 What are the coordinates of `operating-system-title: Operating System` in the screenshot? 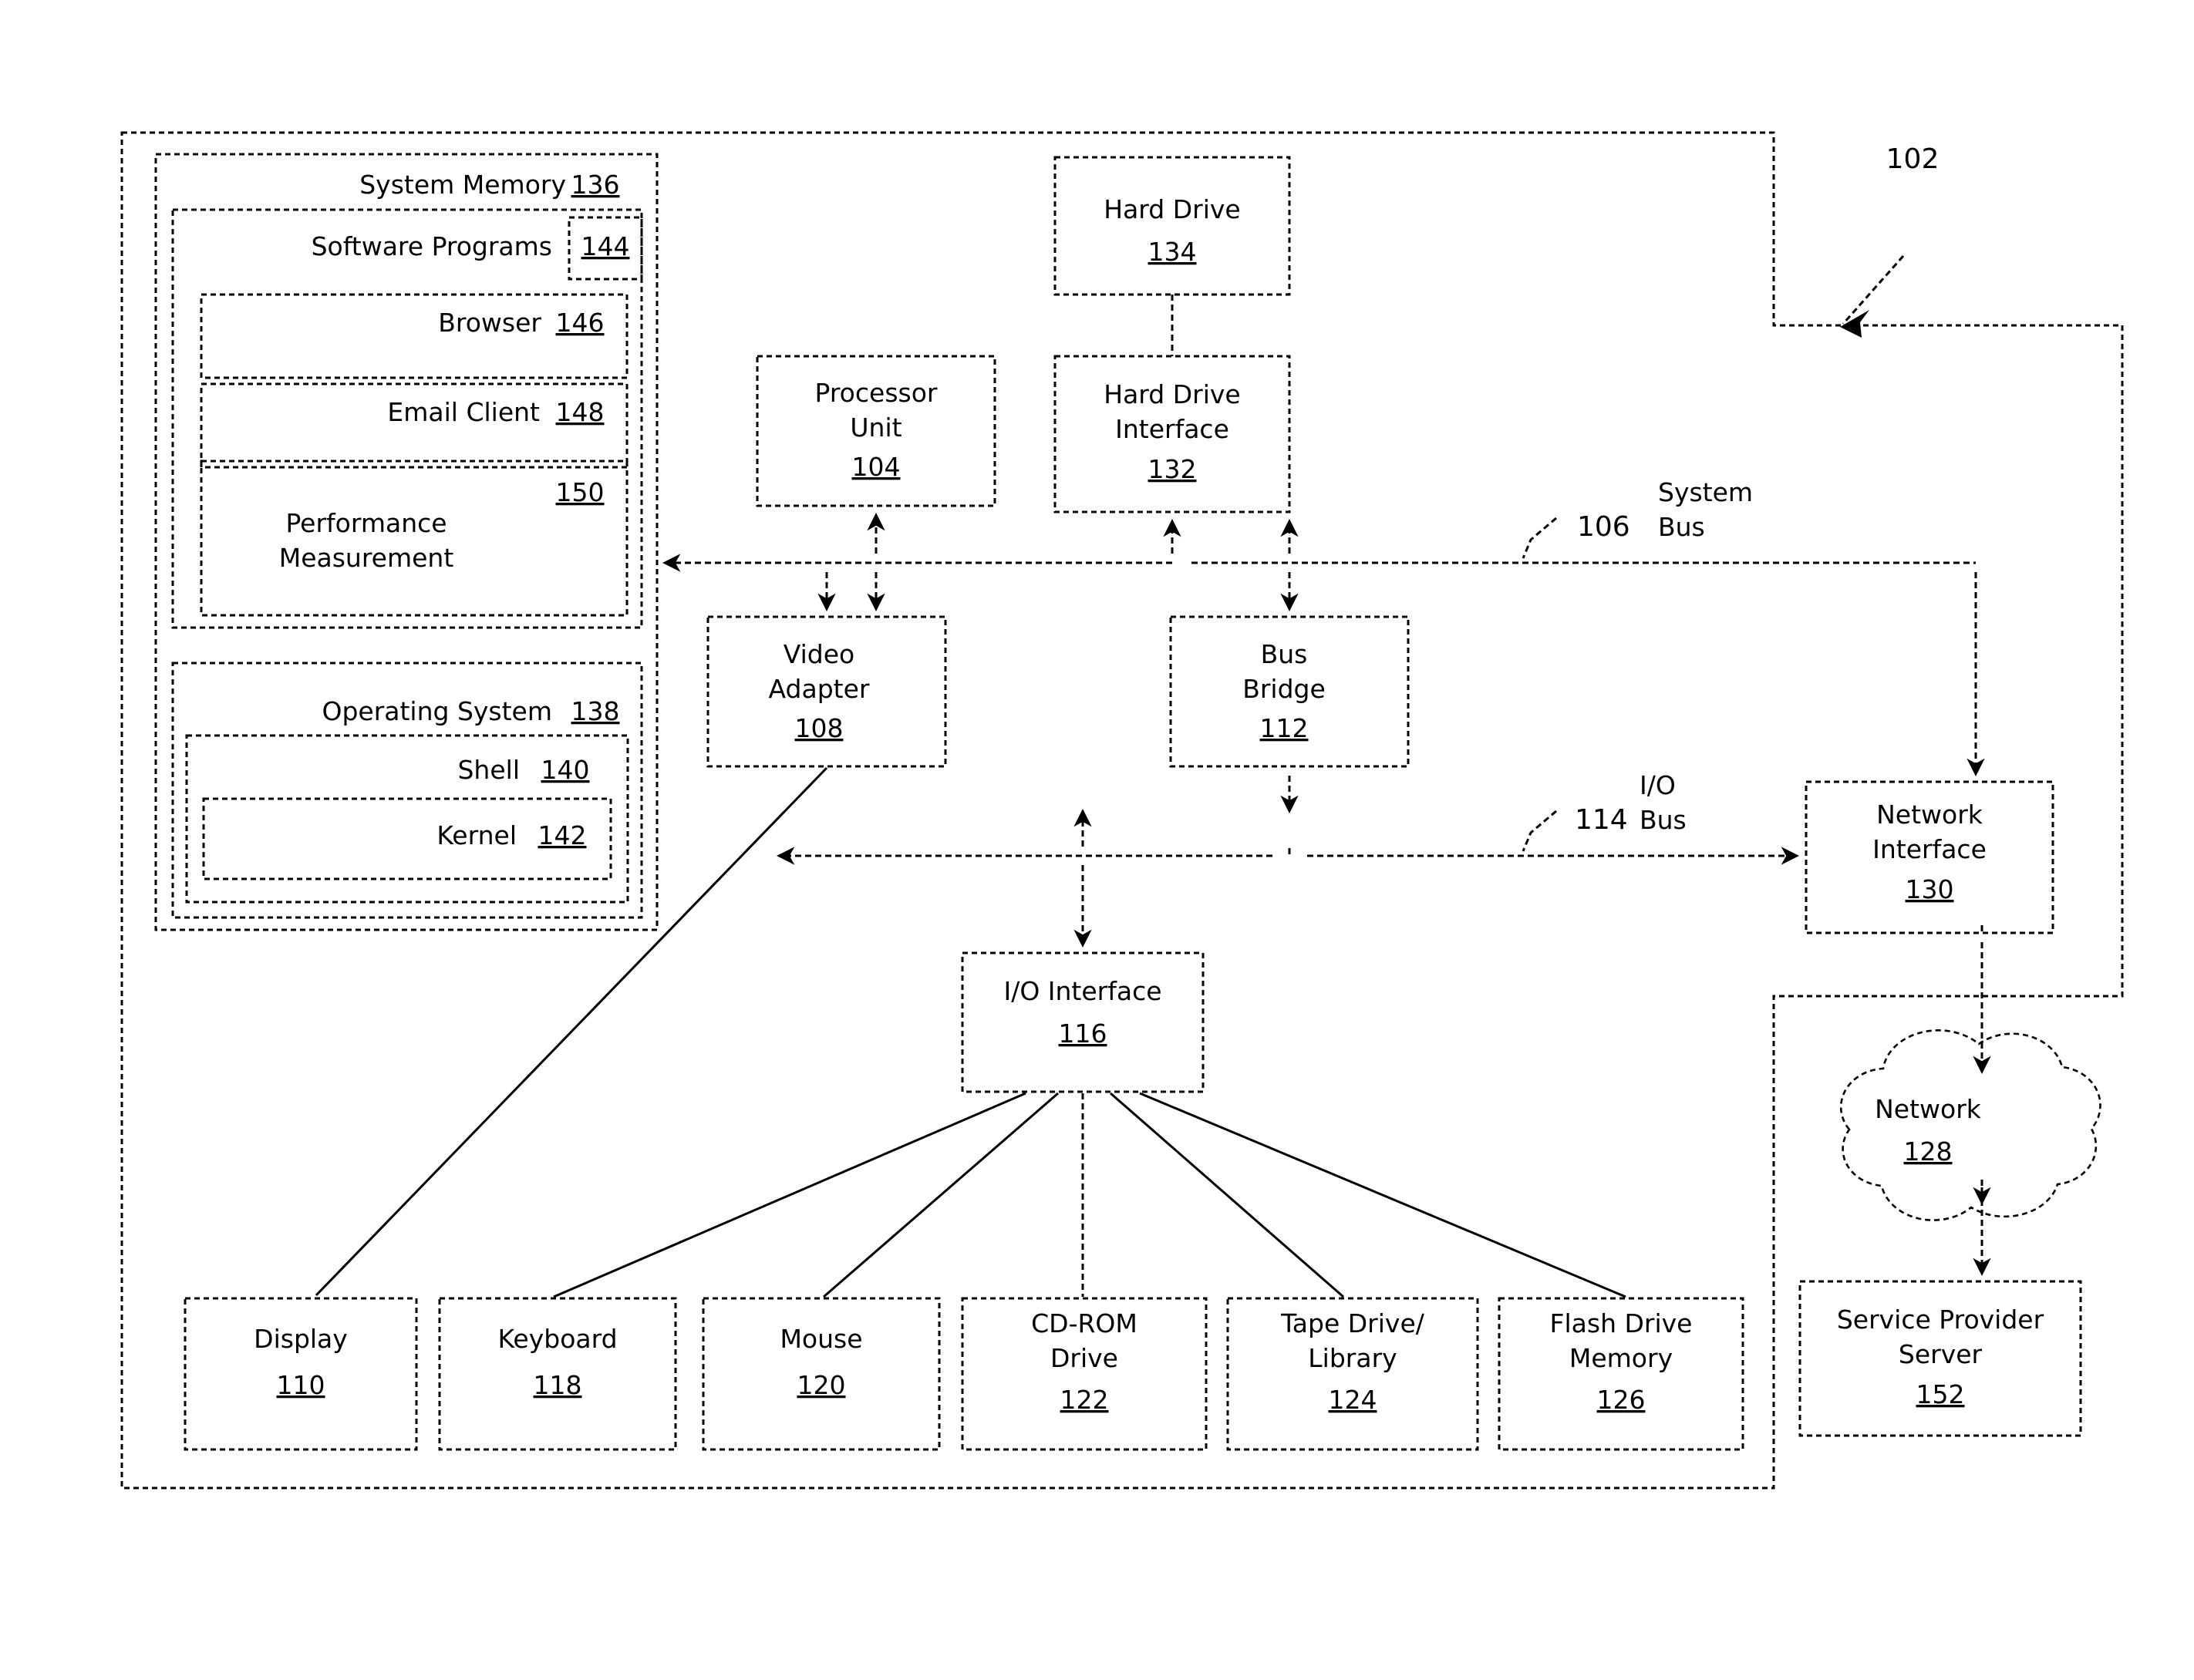 It's located at (437, 711).